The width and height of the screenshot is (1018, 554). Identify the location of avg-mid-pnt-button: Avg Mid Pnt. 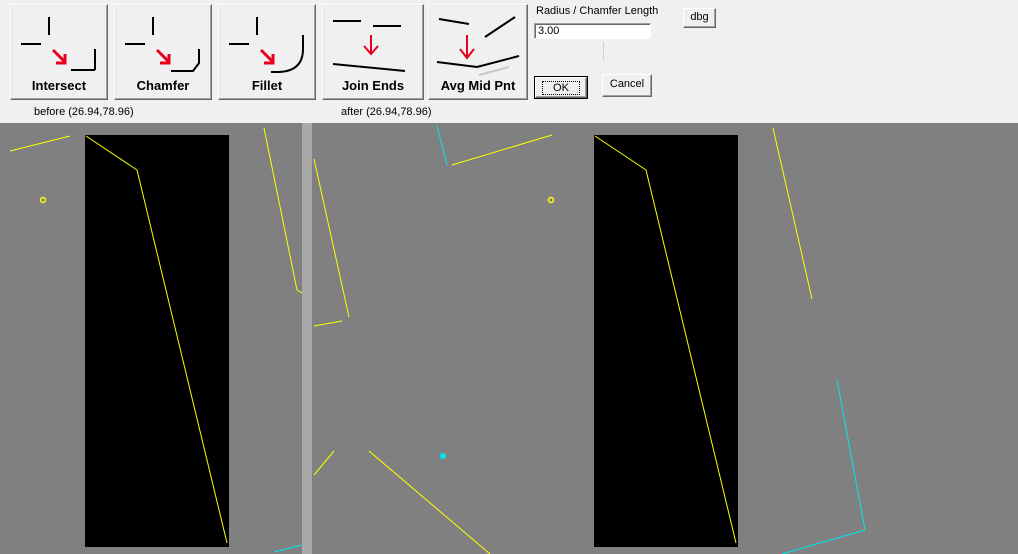
(478, 52).